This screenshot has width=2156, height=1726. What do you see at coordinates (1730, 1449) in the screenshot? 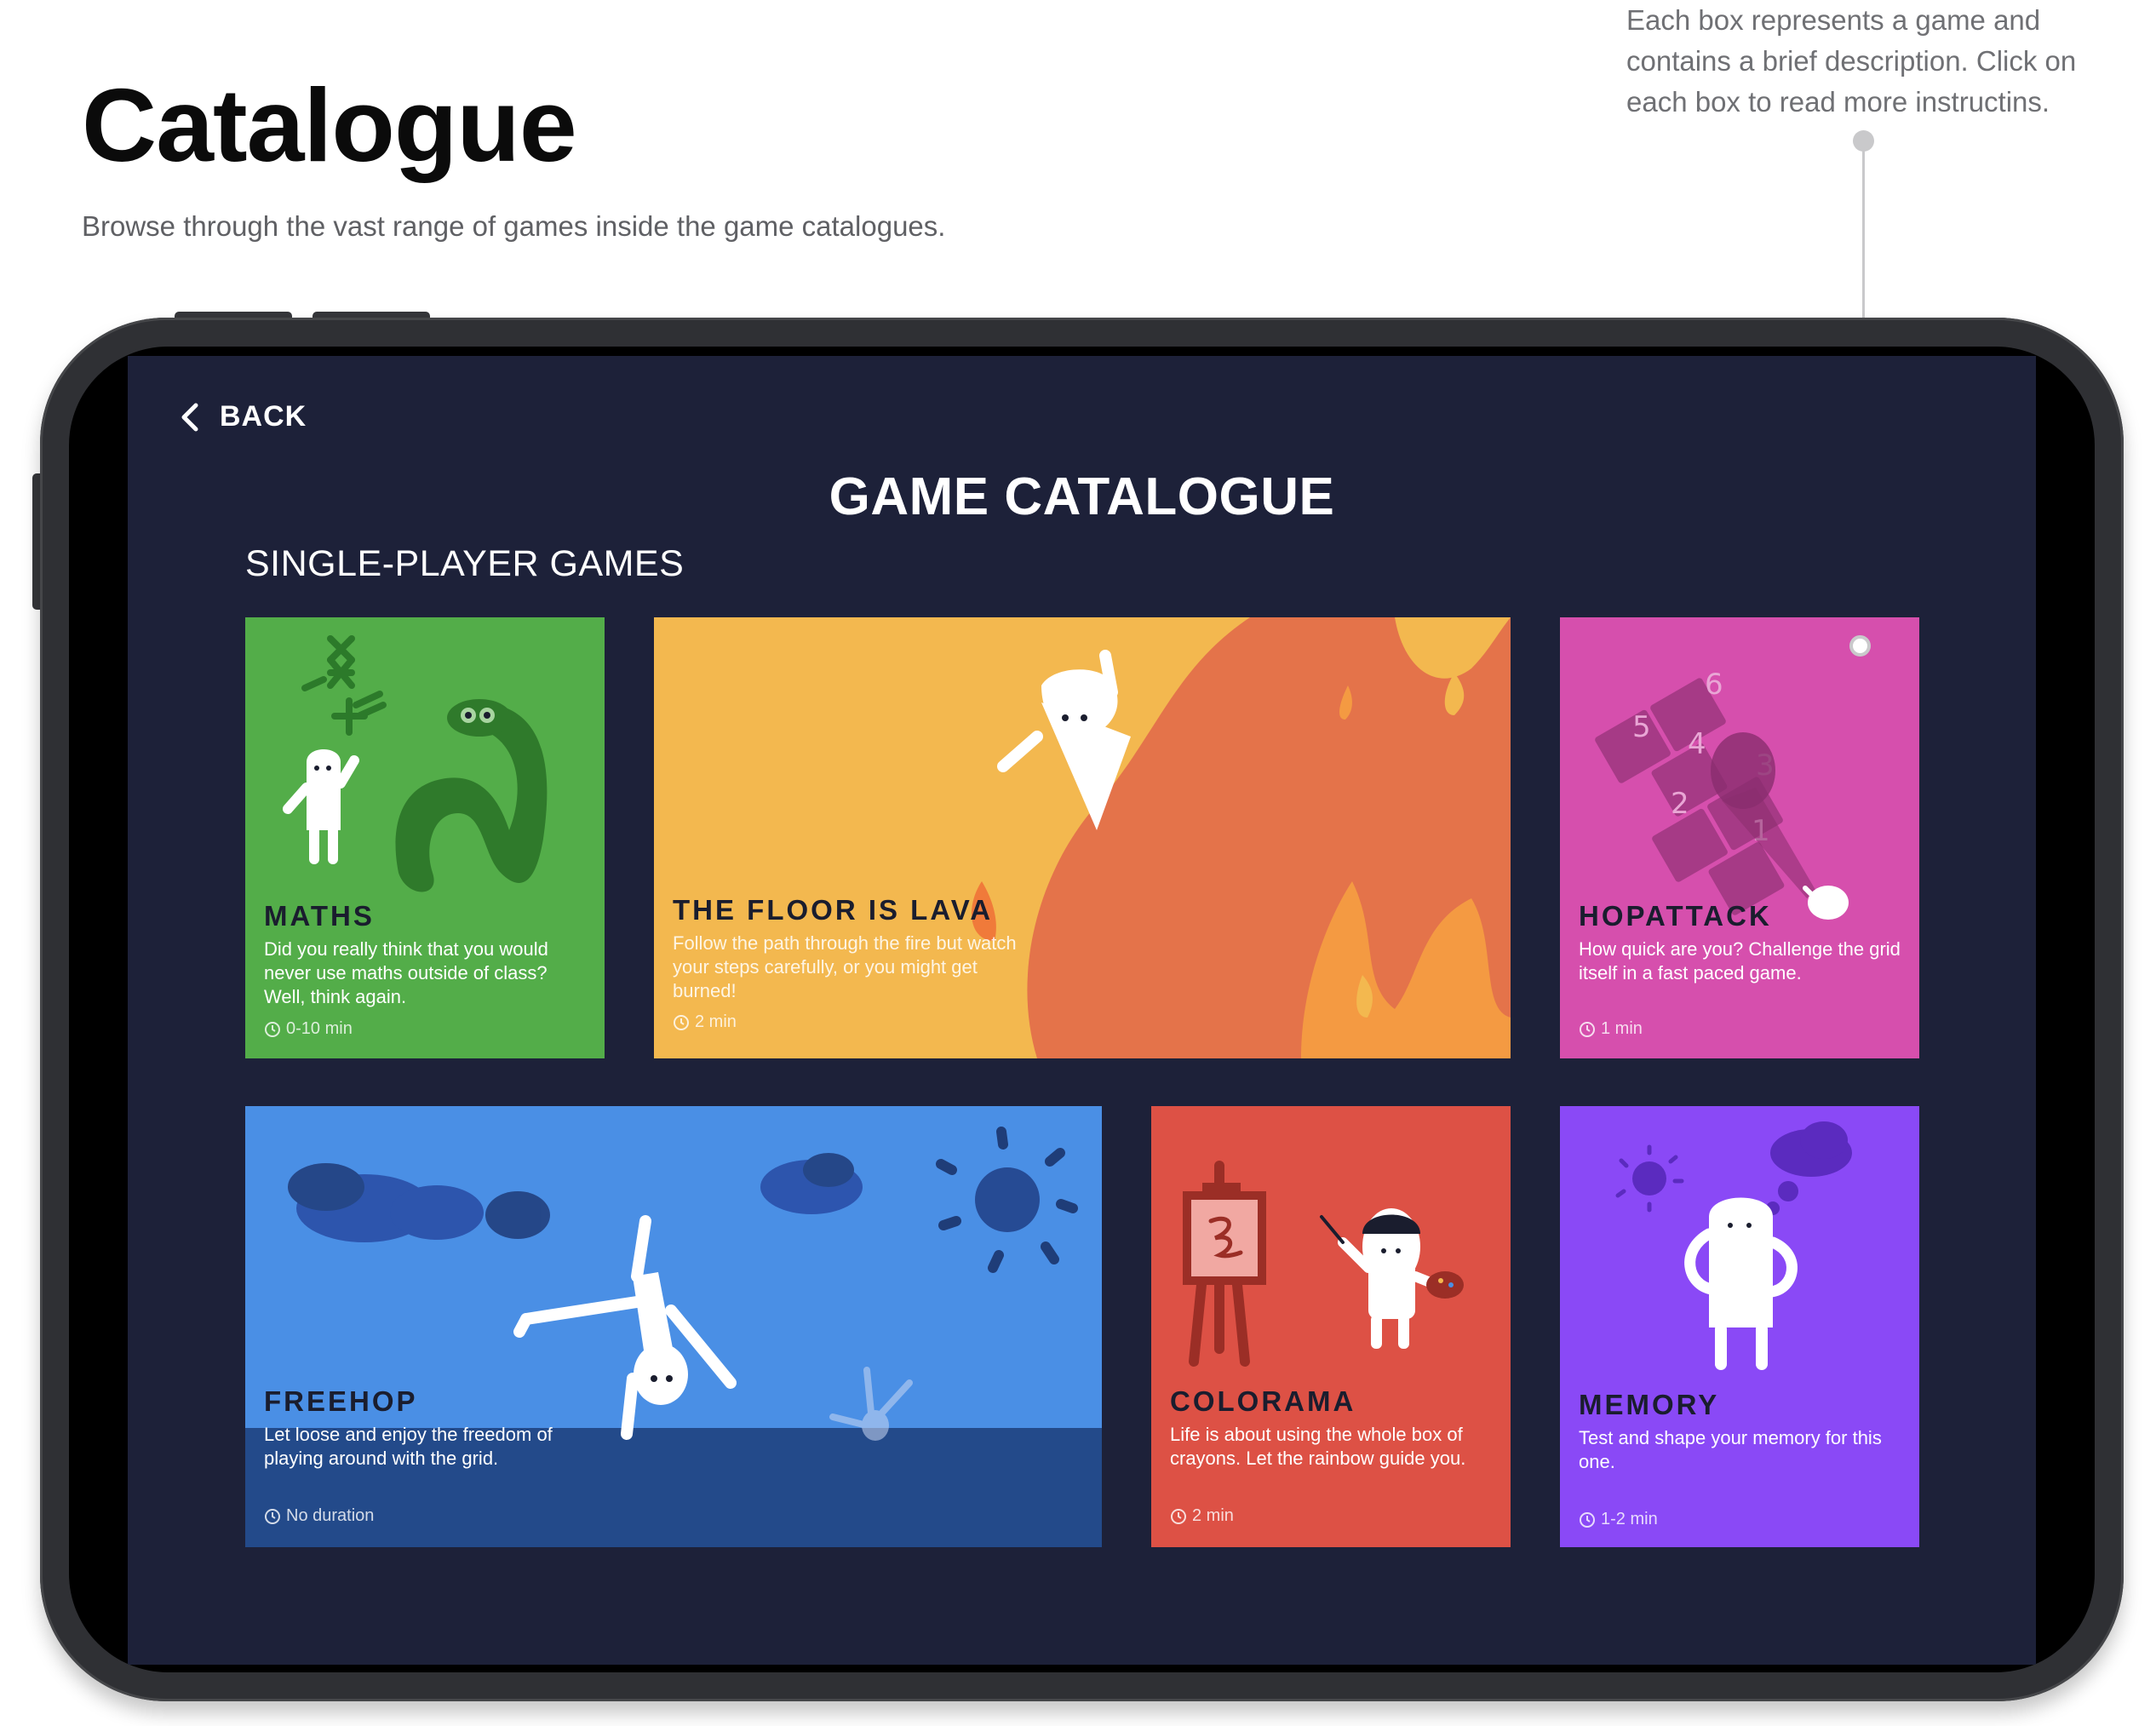
I see `card-description: Test and shape your memory for this one.` at bounding box center [1730, 1449].